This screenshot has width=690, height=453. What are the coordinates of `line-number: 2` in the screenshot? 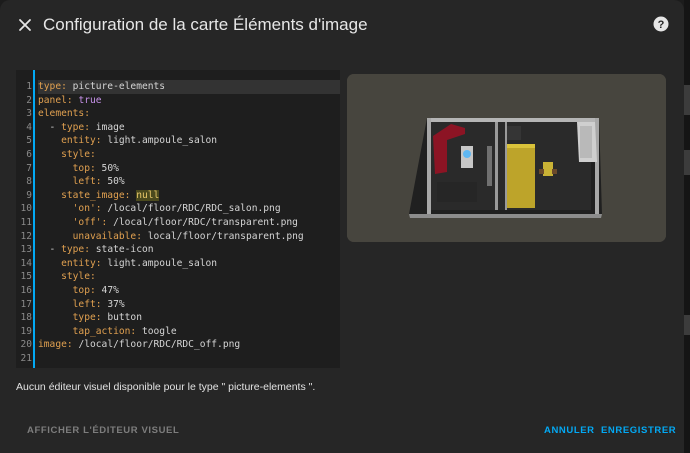 It's located at (29, 100).